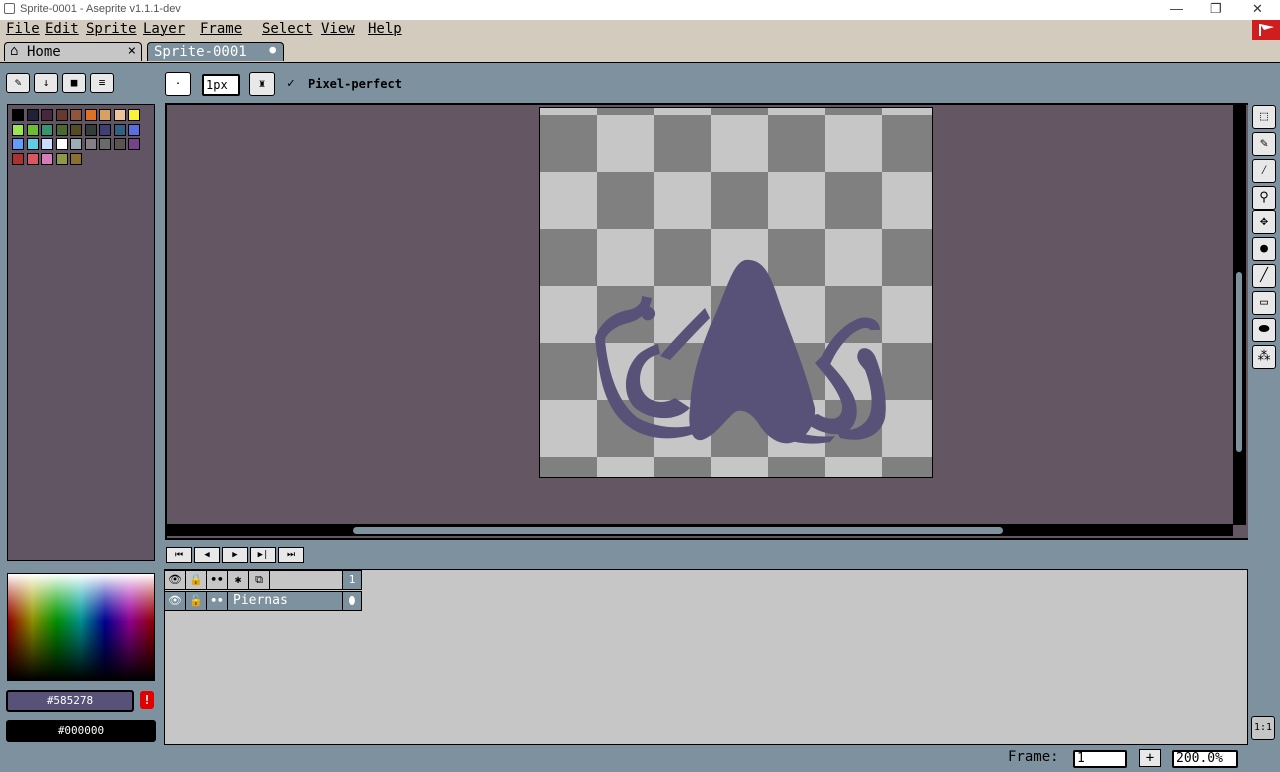  What do you see at coordinates (1264, 171) in the screenshot?
I see `eyedropper-tool-button: ⁄` at bounding box center [1264, 171].